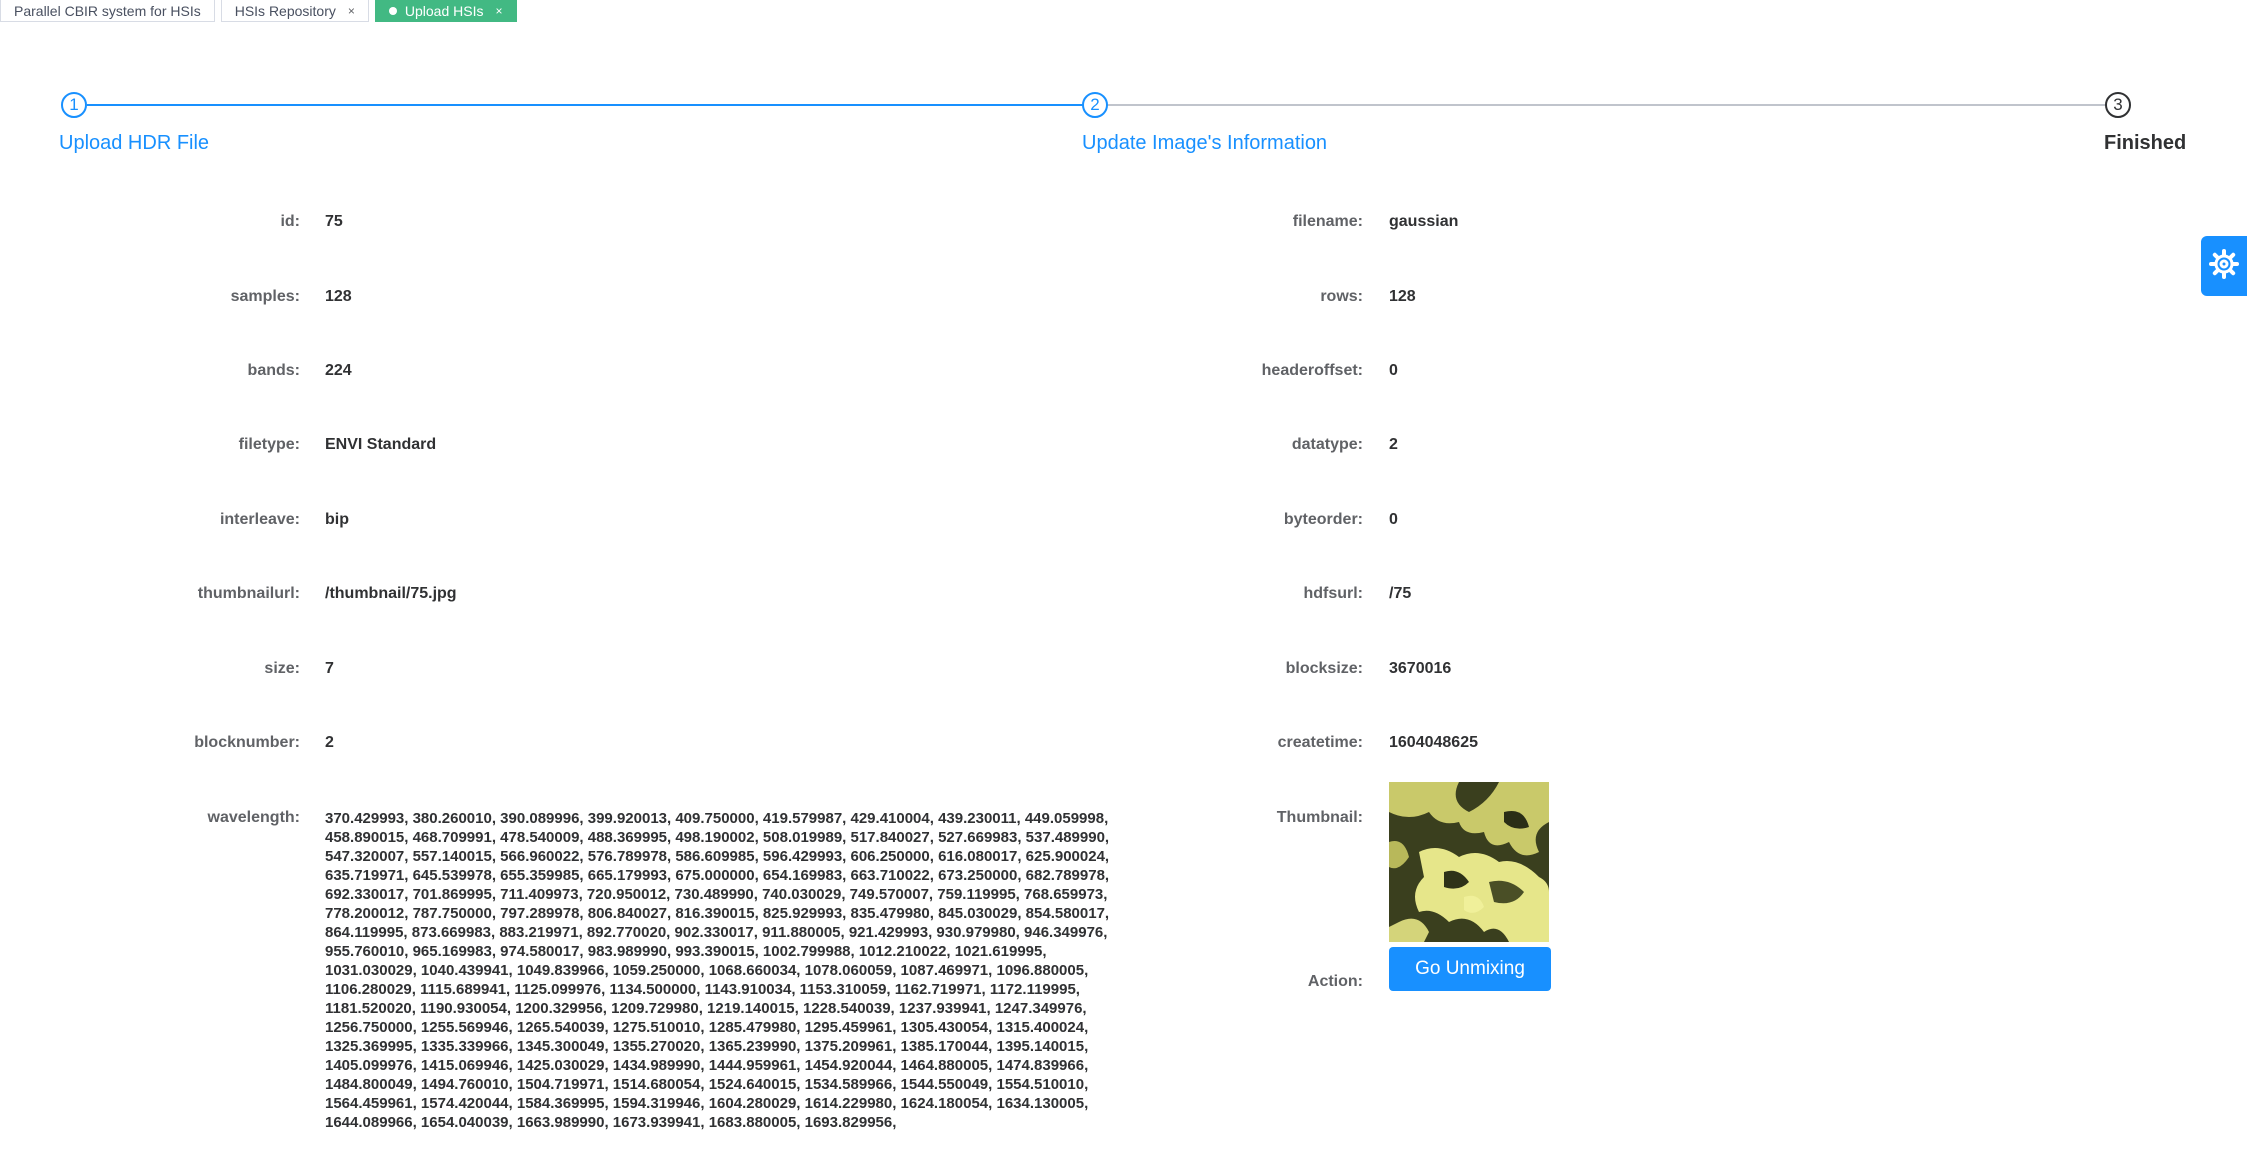 The image size is (2247, 1168). I want to click on rows-value: 128, so click(1402, 296).